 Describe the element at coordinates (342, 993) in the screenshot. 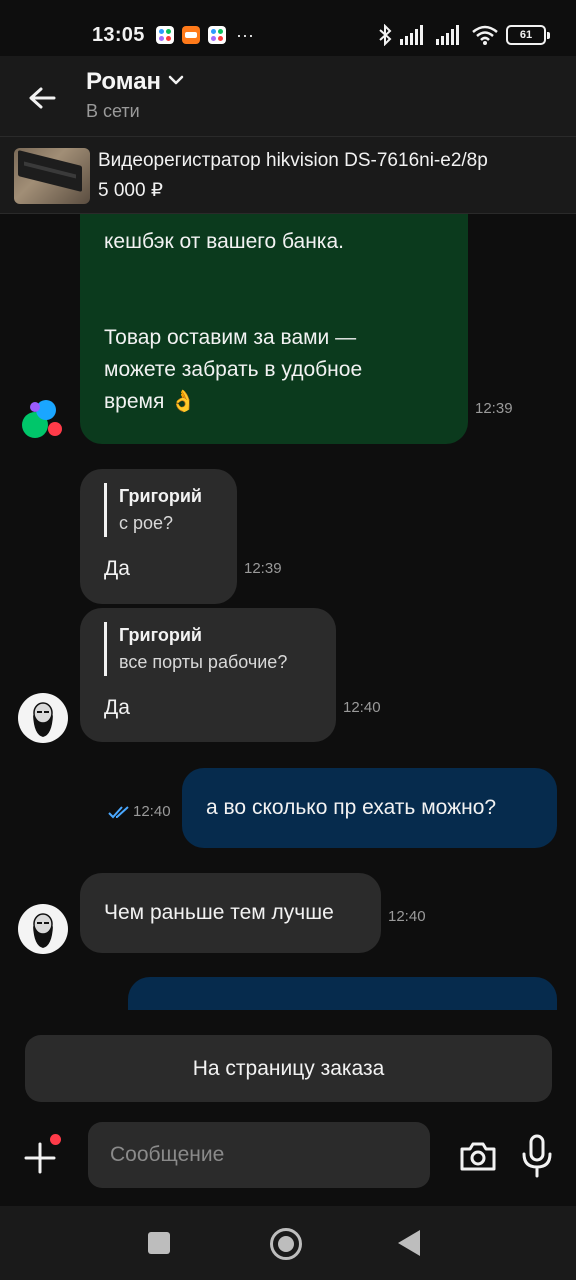

I see `message-bubble` at that location.